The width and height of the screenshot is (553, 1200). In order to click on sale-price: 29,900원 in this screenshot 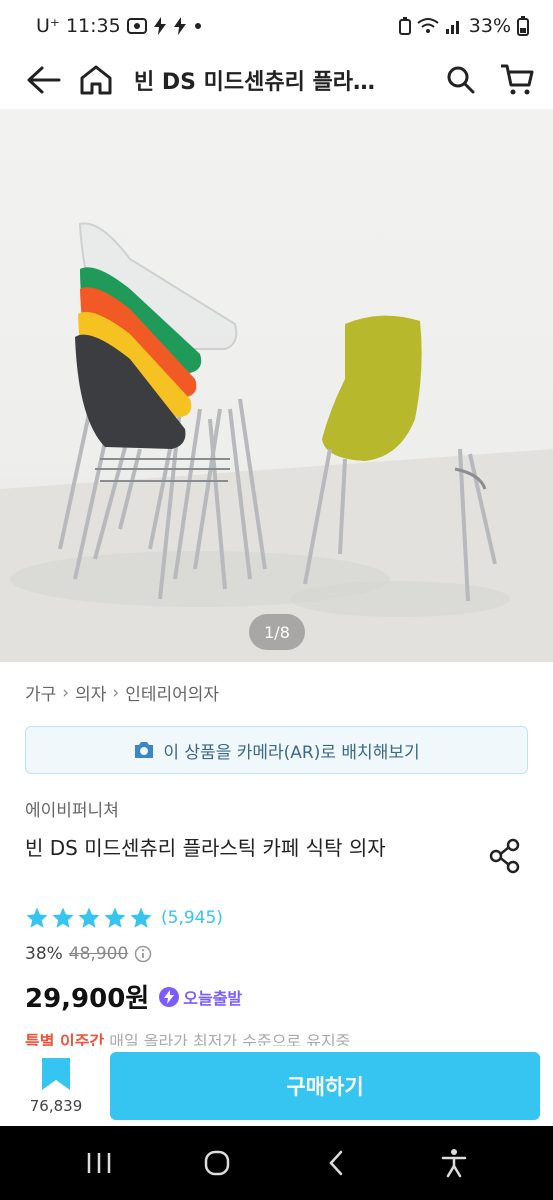, I will do `click(87, 999)`.